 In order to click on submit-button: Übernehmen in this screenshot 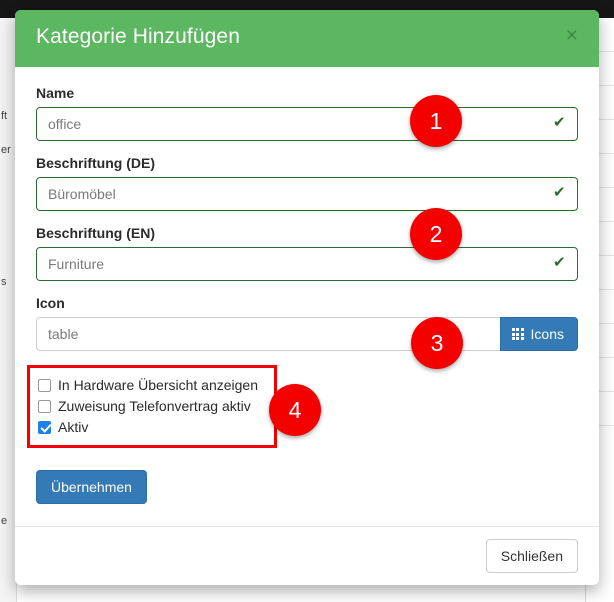, I will do `click(91, 487)`.